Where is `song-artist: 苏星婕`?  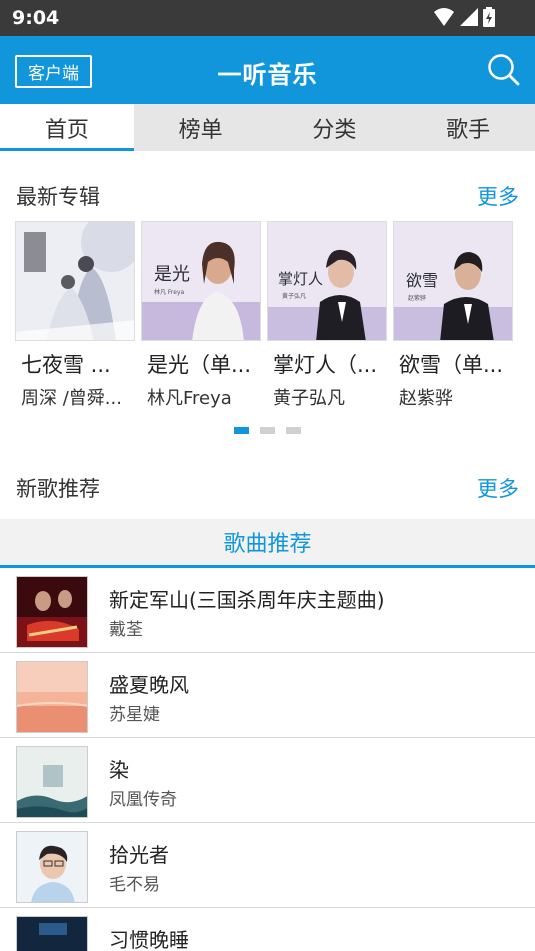 song-artist: 苏星婕 is located at coordinates (134, 715).